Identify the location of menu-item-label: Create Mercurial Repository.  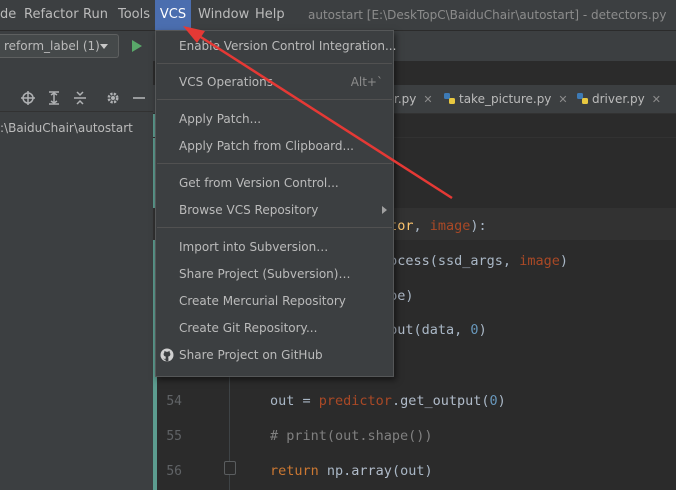
(262, 301).